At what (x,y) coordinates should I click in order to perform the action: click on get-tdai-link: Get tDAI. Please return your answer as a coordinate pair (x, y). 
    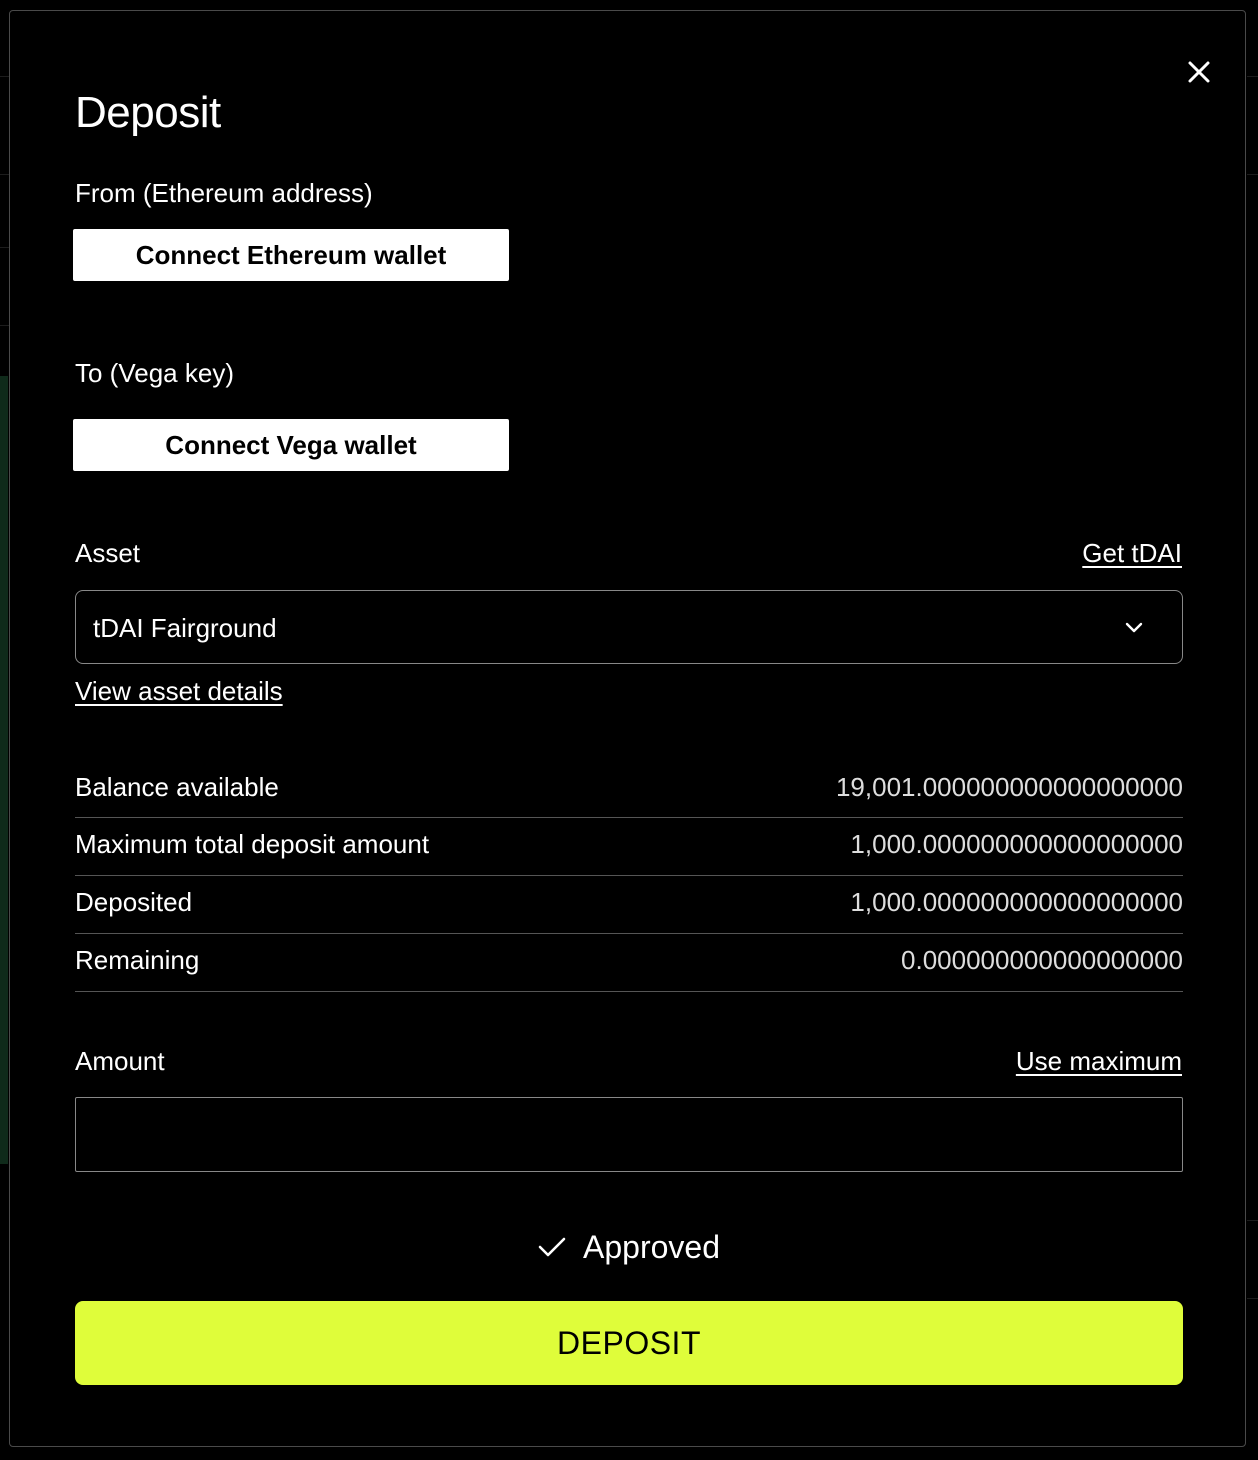
    Looking at the image, I should click on (1132, 553).